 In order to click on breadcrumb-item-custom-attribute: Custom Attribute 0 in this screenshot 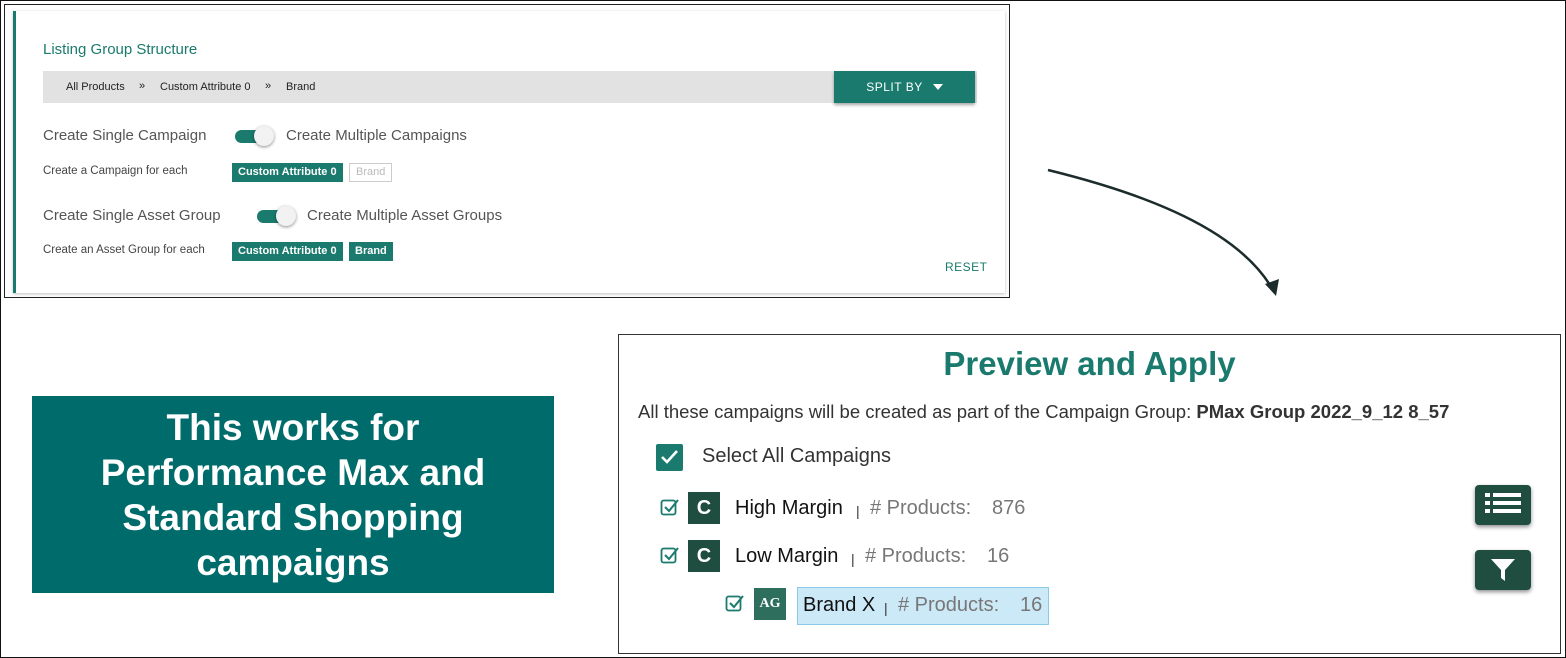, I will do `click(205, 87)`.